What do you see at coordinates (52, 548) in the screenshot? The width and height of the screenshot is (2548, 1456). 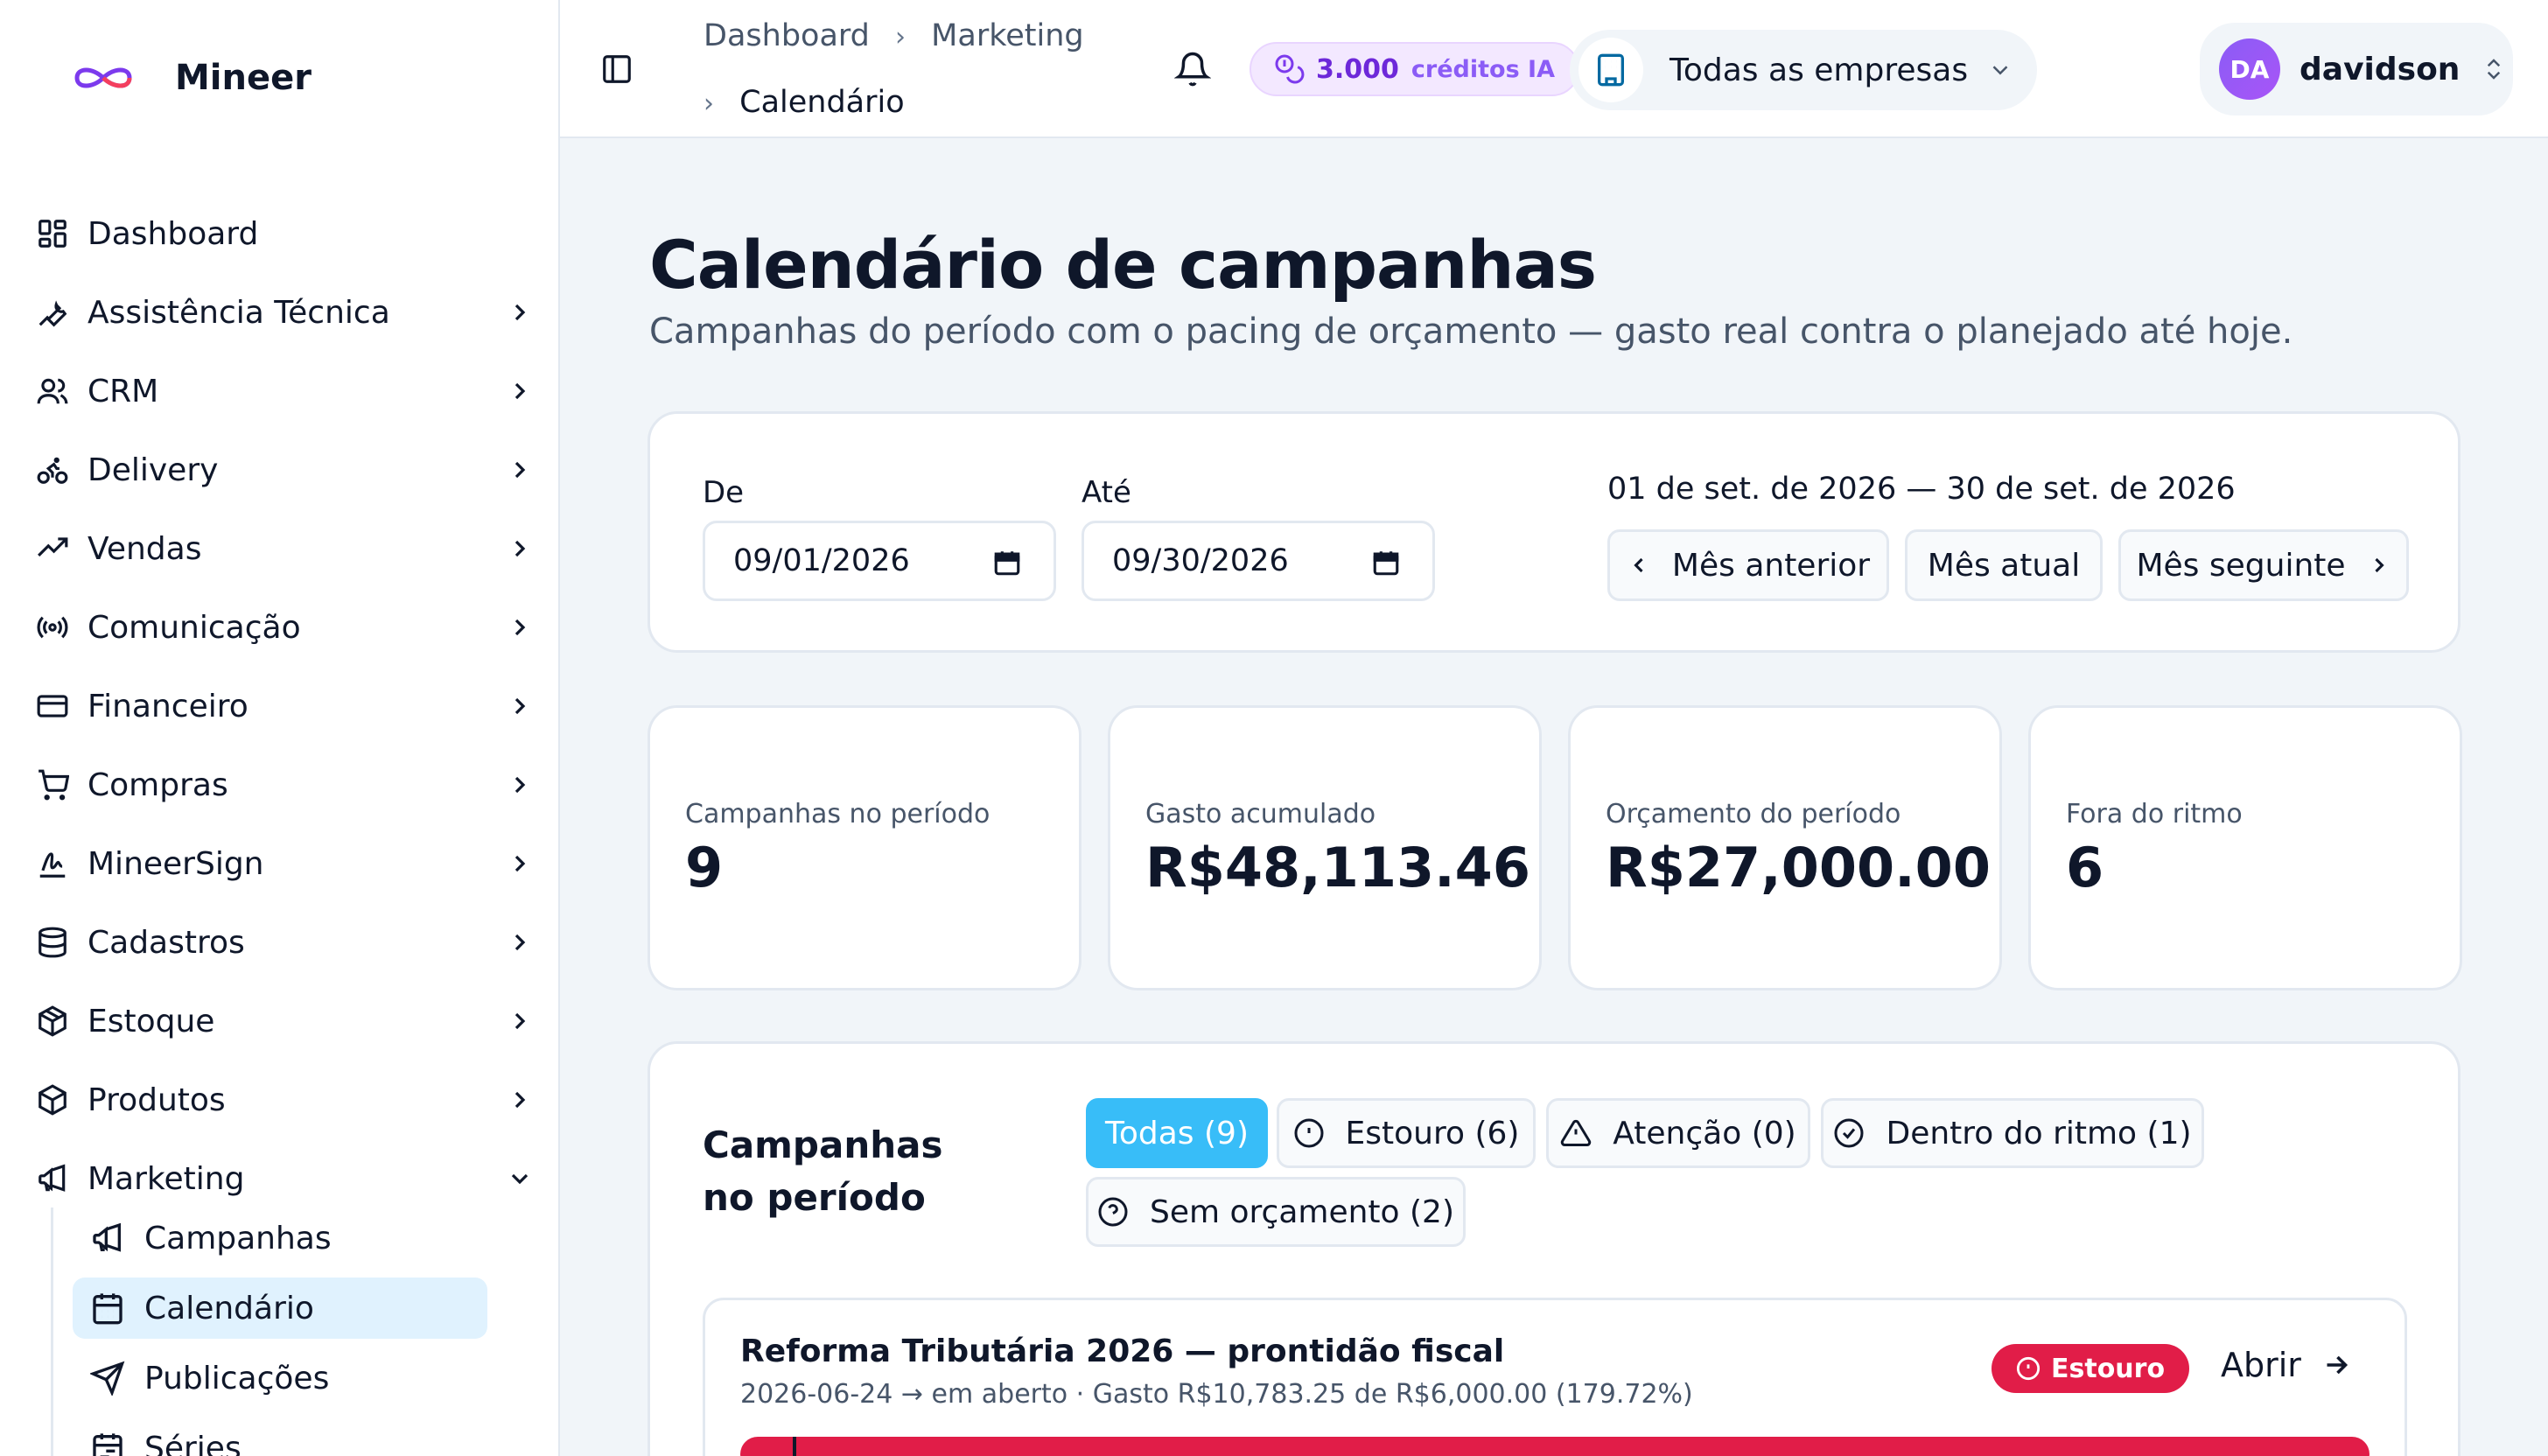 I see `trending-up-icon` at bounding box center [52, 548].